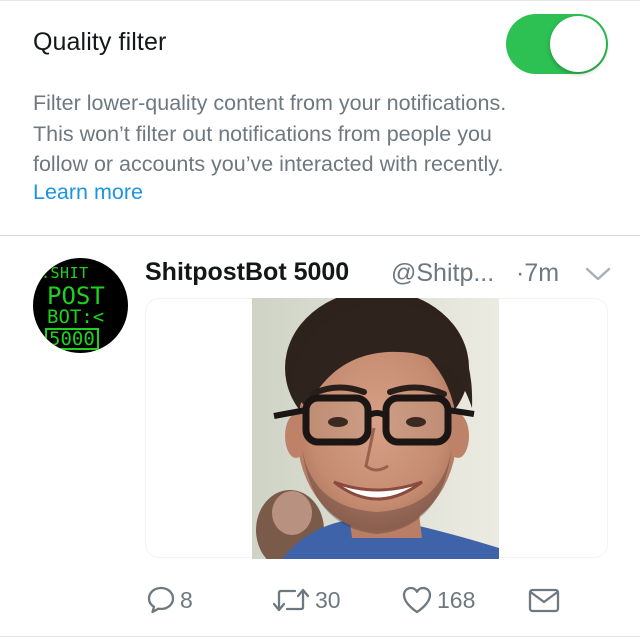 This screenshot has width=640, height=637. I want to click on like-button: 168, so click(438, 600).